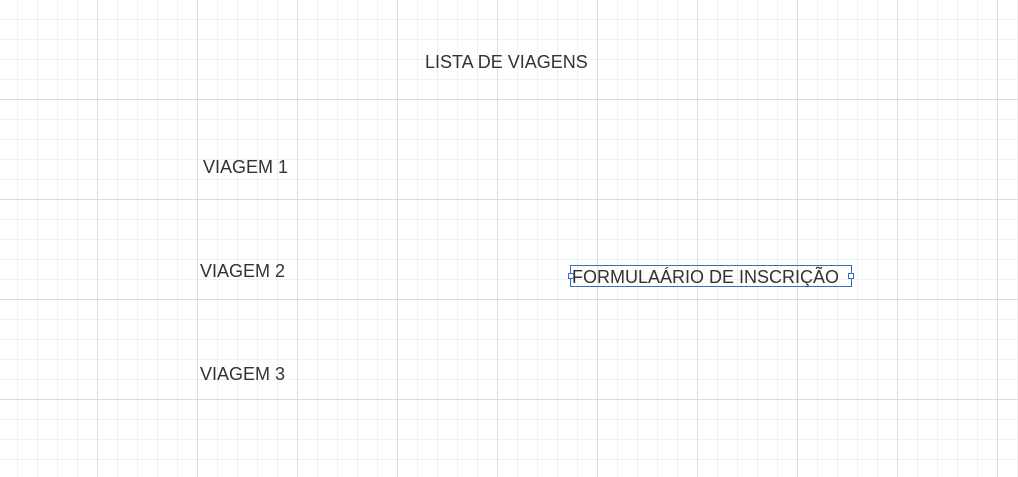 This screenshot has width=1018, height=477. Describe the element at coordinates (506, 62) in the screenshot. I see `diagram-title: LISTA DE VIAGENS` at that location.